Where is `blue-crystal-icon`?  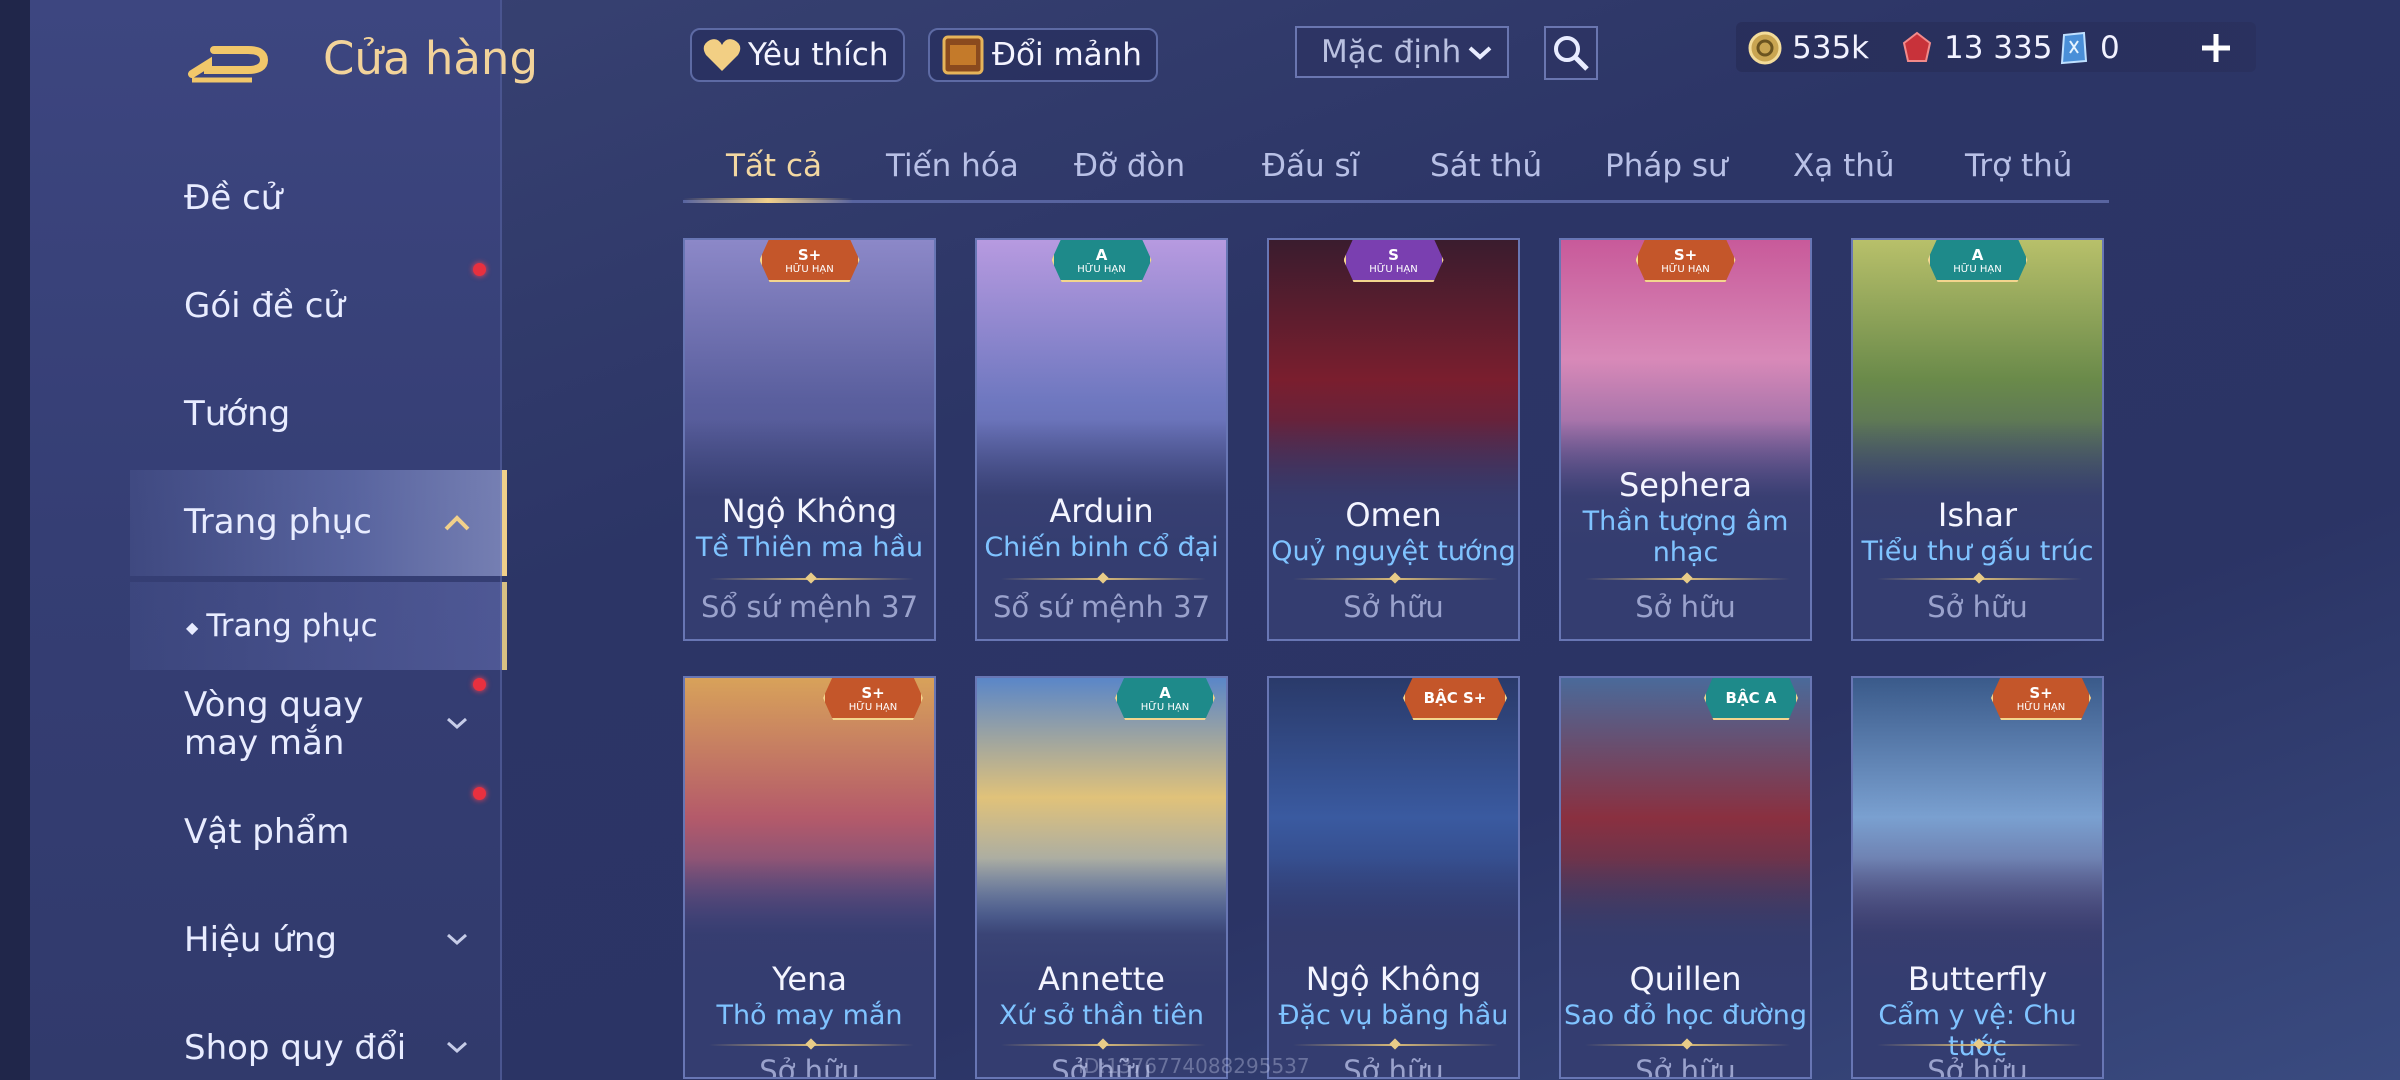
blue-crystal-icon is located at coordinates (2074, 48).